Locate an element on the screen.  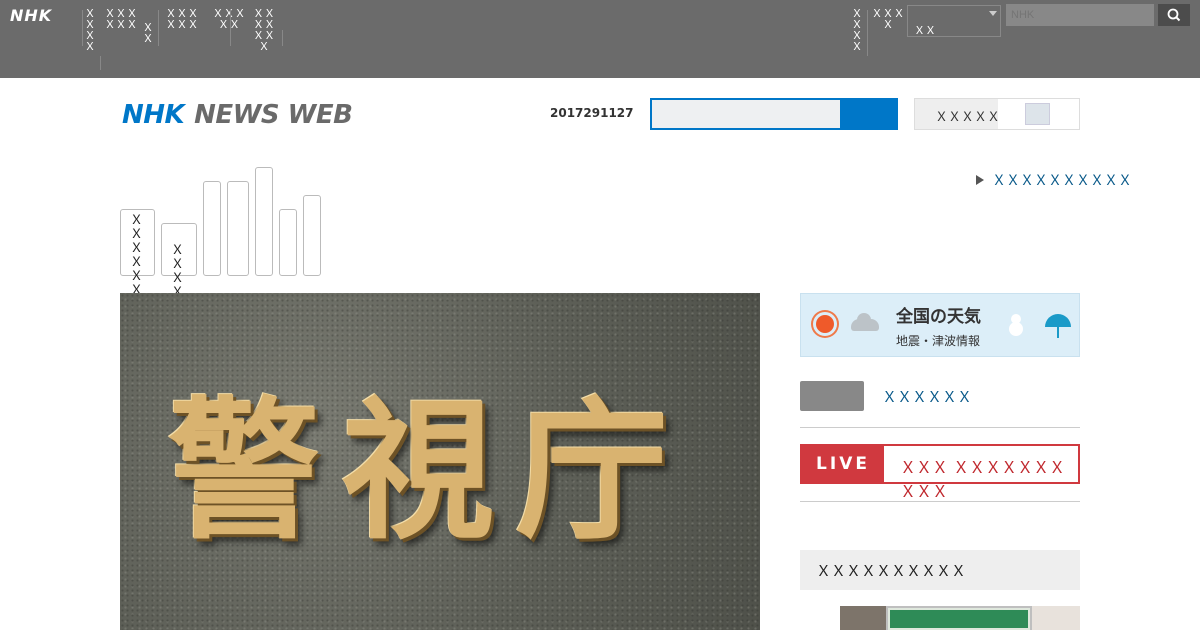
topnav-item-right-2: ＸＸＸＸ is located at coordinates (888, 19).